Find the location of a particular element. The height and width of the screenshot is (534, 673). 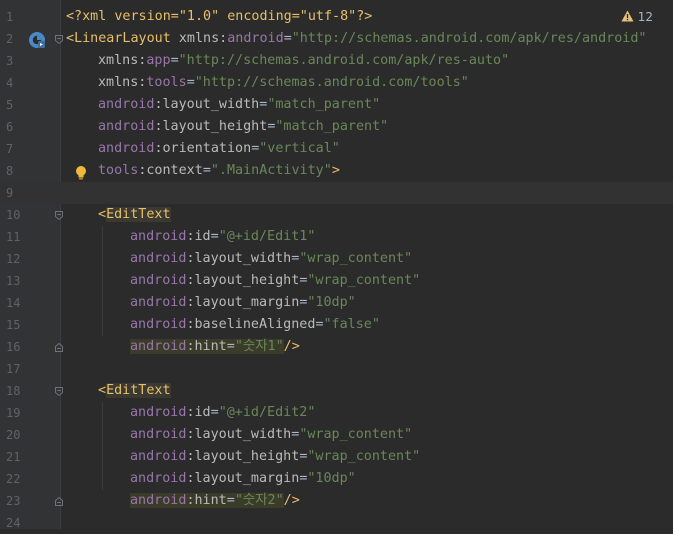

line-number: 6 is located at coordinates (10, 127).